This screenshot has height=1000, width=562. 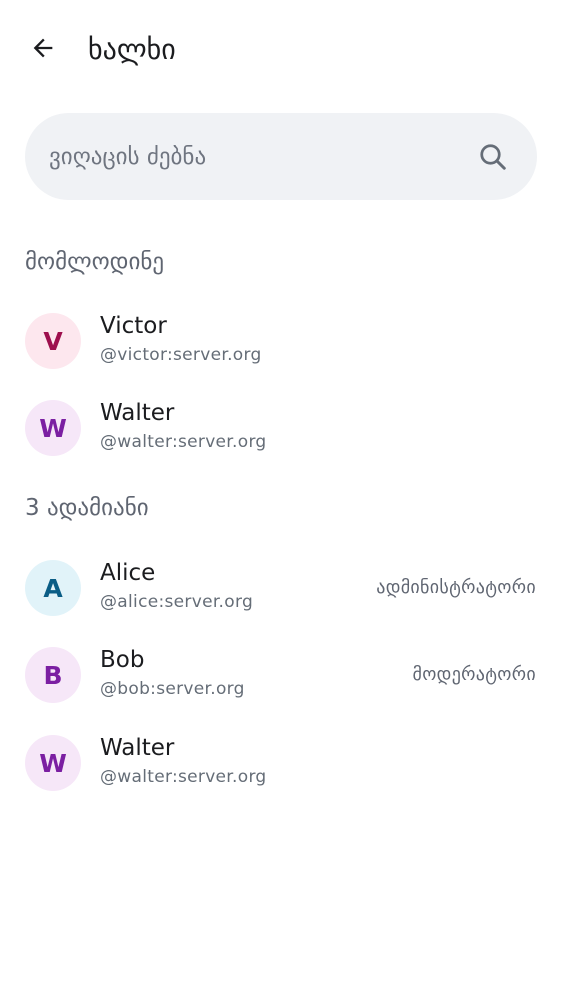 I want to click on back-button, so click(x=43, y=50).